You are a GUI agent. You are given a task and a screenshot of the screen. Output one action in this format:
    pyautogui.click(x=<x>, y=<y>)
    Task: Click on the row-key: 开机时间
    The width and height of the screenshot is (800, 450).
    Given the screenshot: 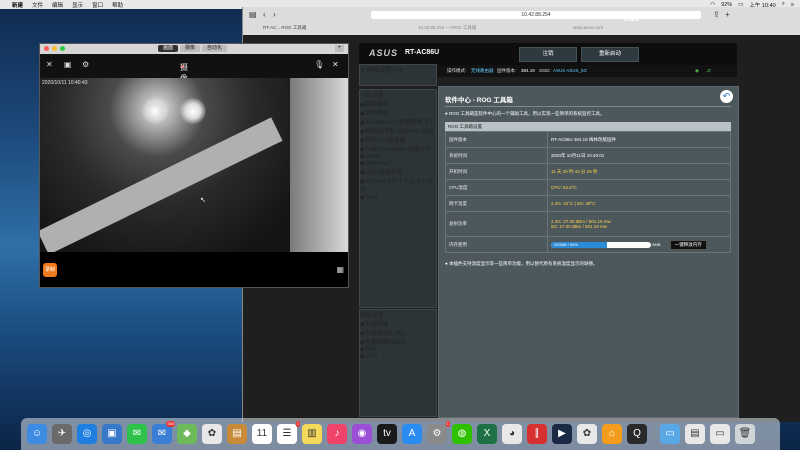 What is the action you would take?
    pyautogui.click(x=496, y=171)
    